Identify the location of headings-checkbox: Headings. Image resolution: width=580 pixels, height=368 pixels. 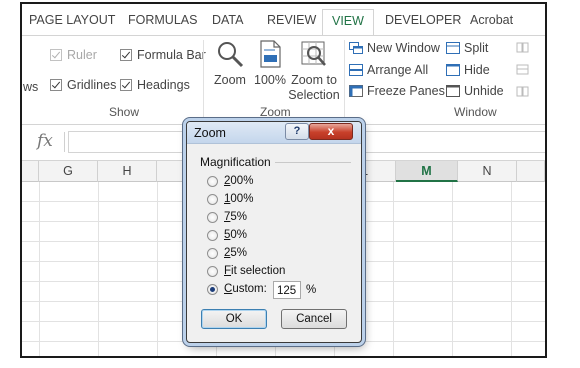
(155, 85).